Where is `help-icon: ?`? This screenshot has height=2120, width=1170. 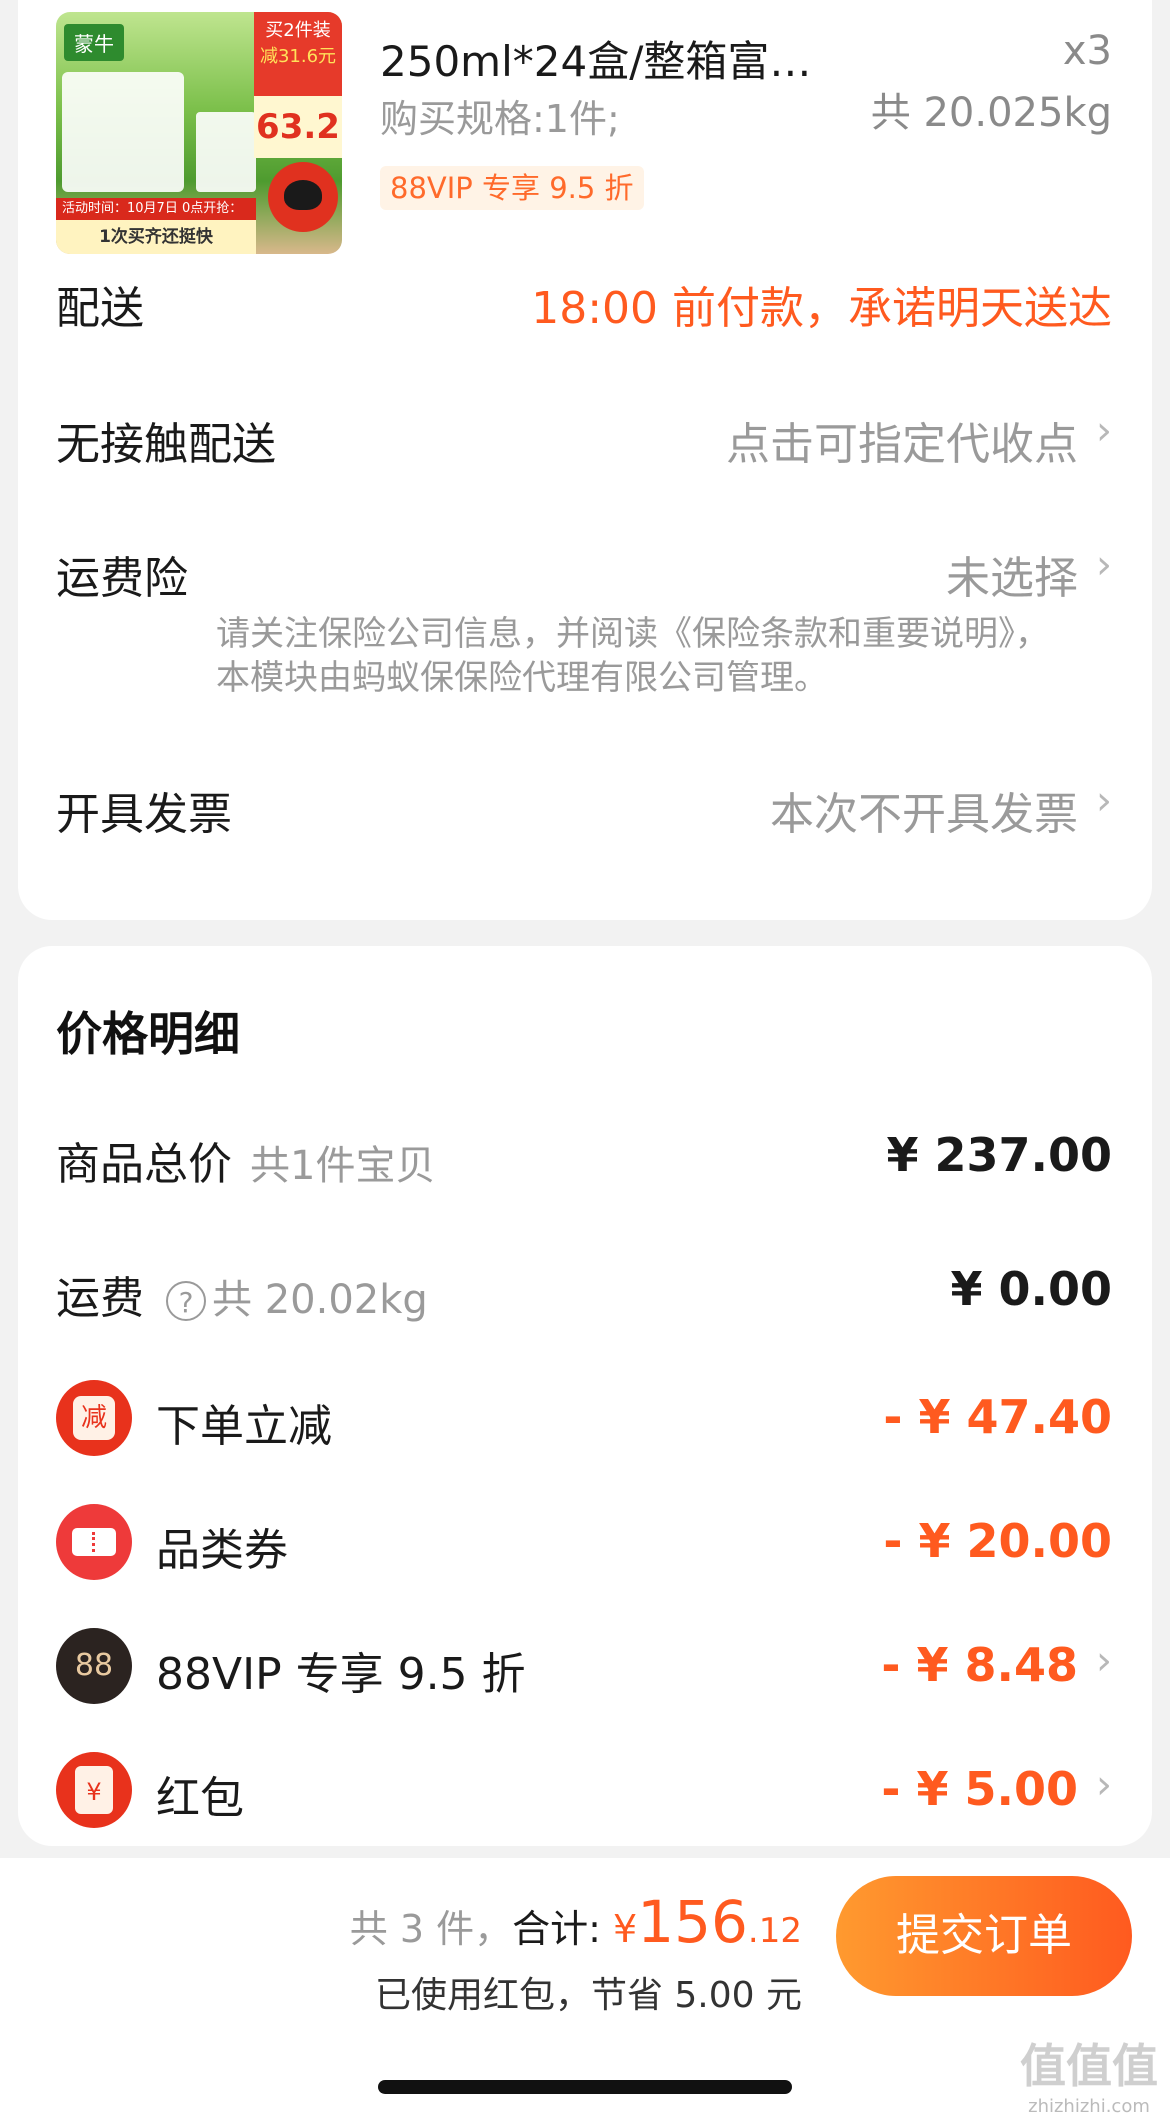 help-icon: ? is located at coordinates (186, 1301).